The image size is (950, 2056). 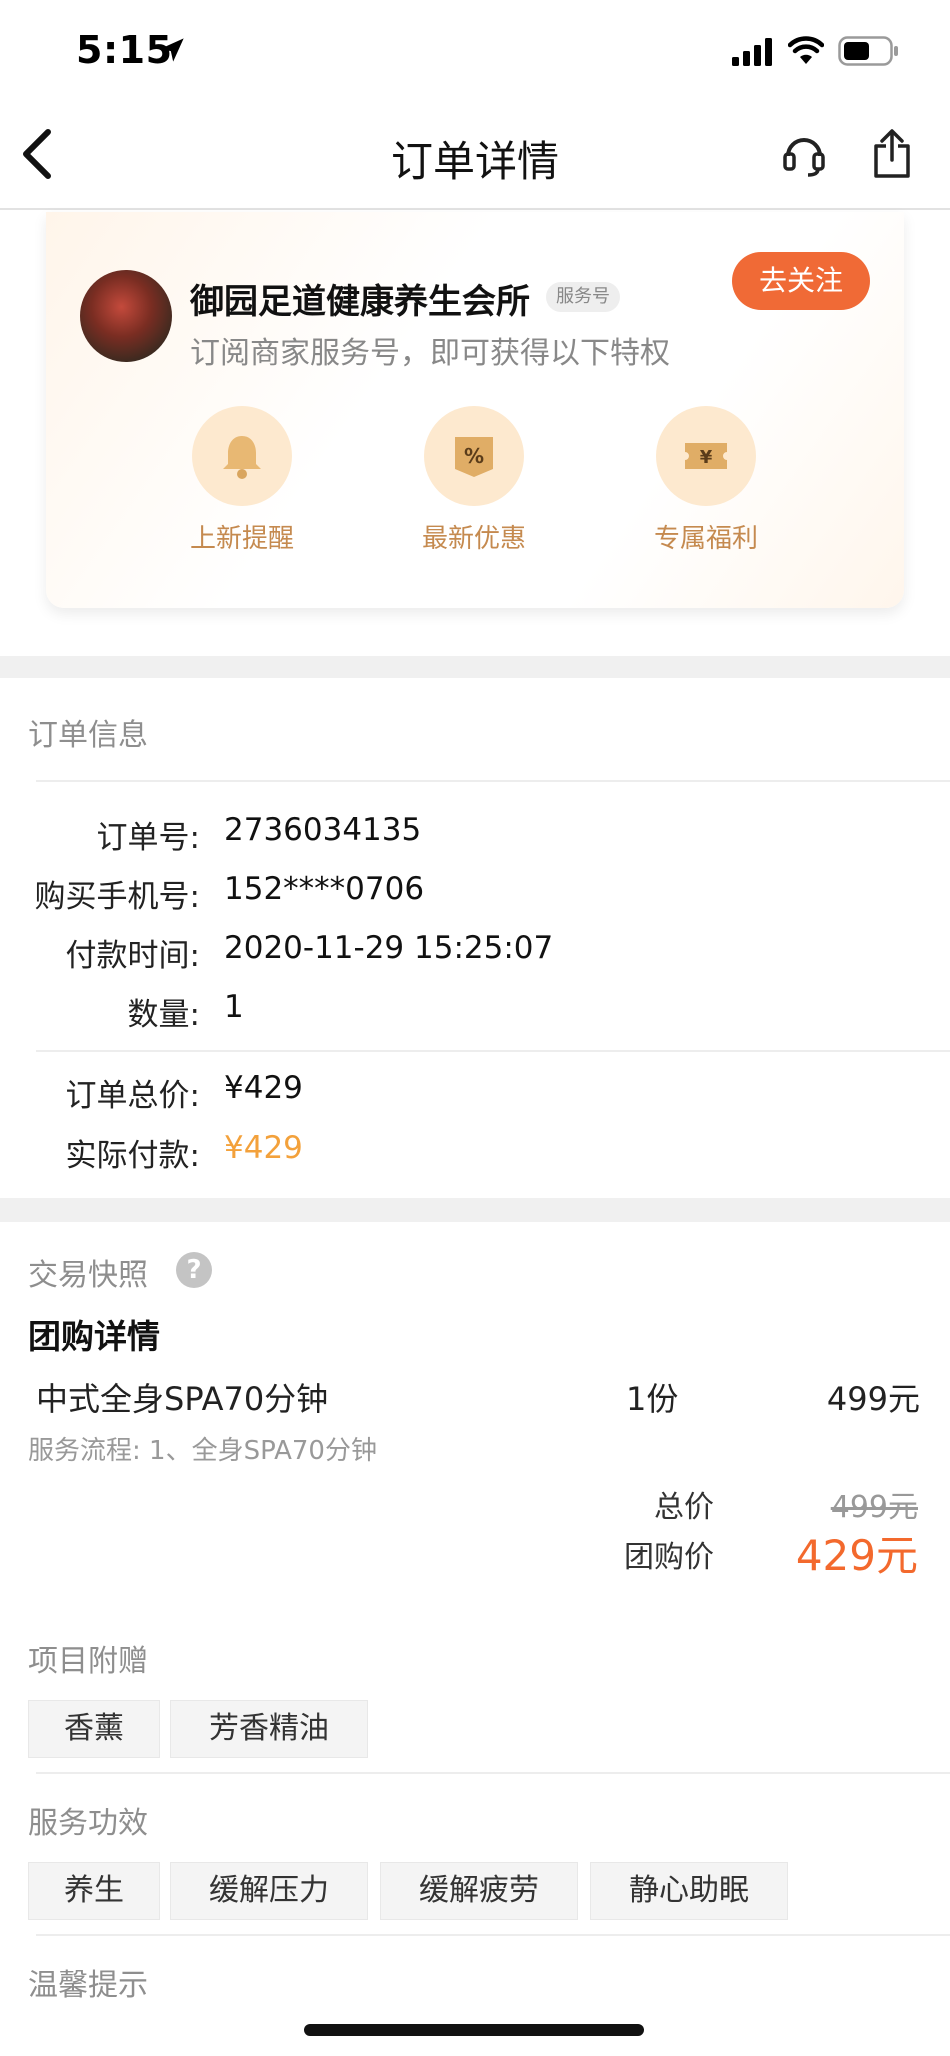 I want to click on item-price: 499元, so click(x=873, y=1399).